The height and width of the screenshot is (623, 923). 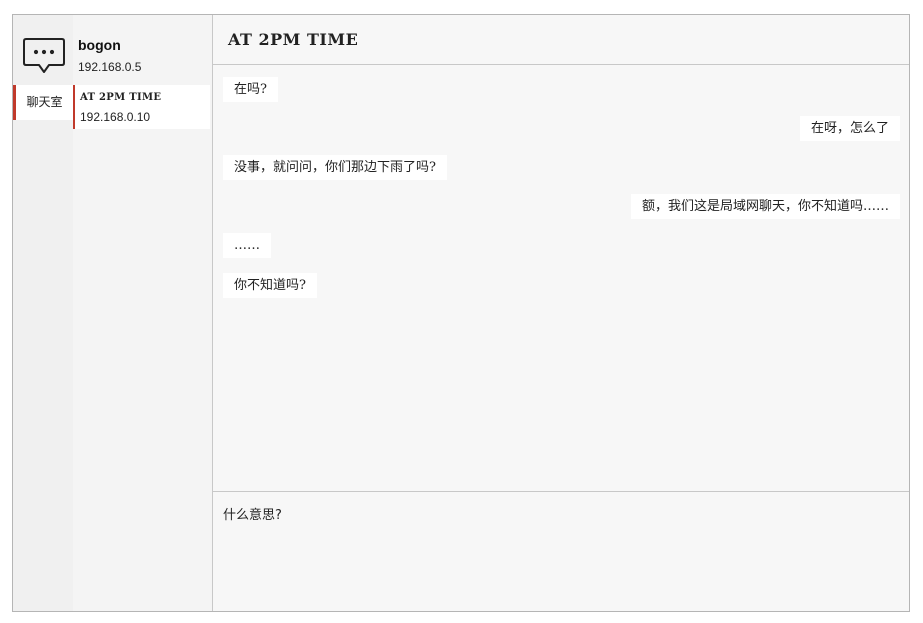 I want to click on current-user: bogon 192.168.0.5, so click(x=109, y=55).